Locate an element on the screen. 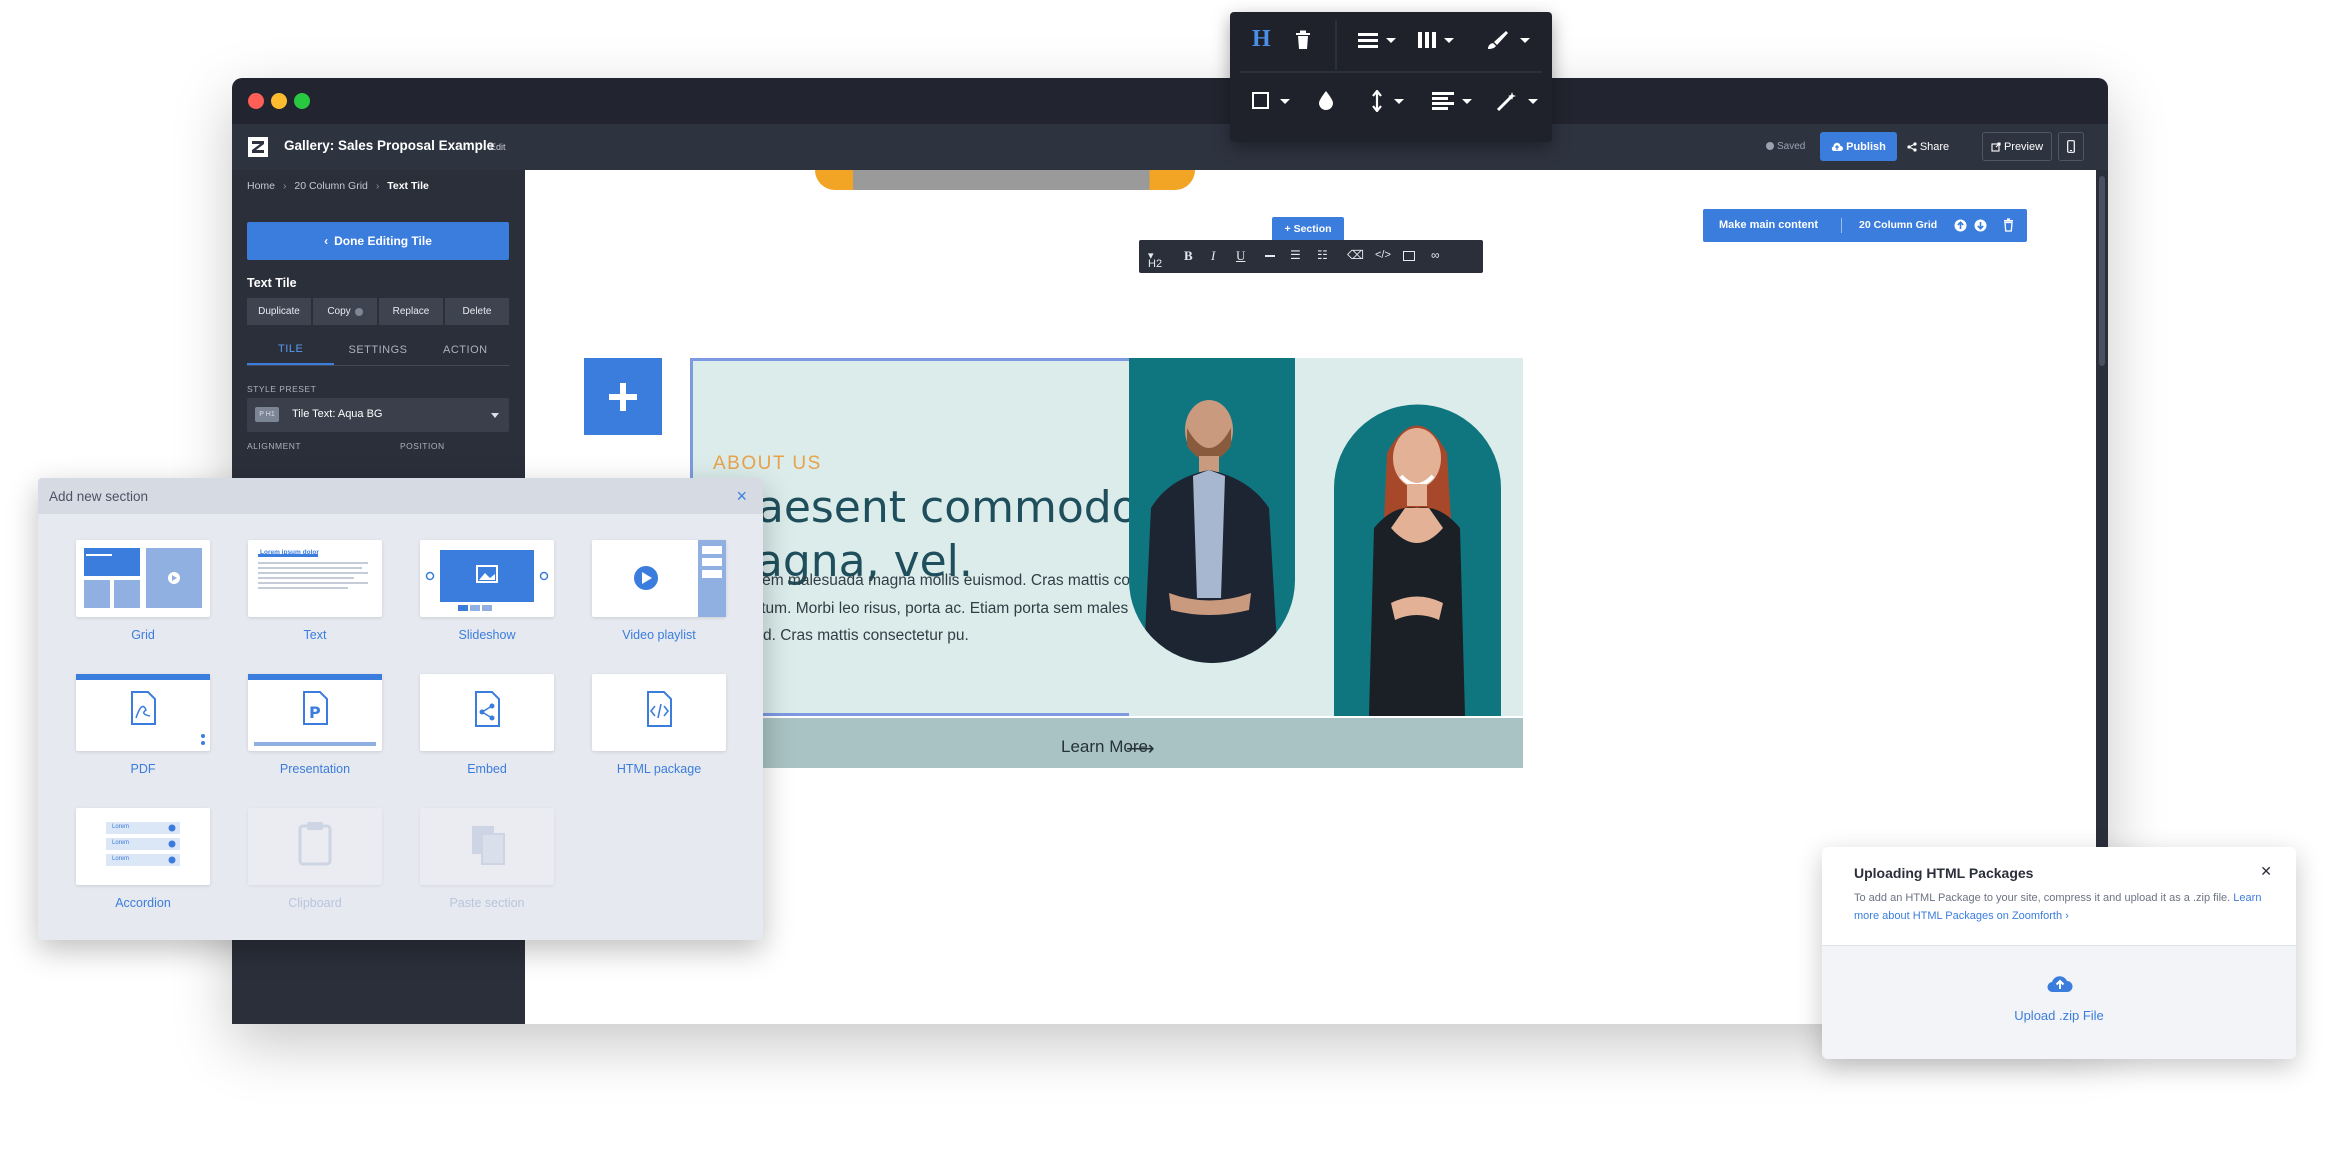  paint-brush-icon is located at coordinates (1510, 40).